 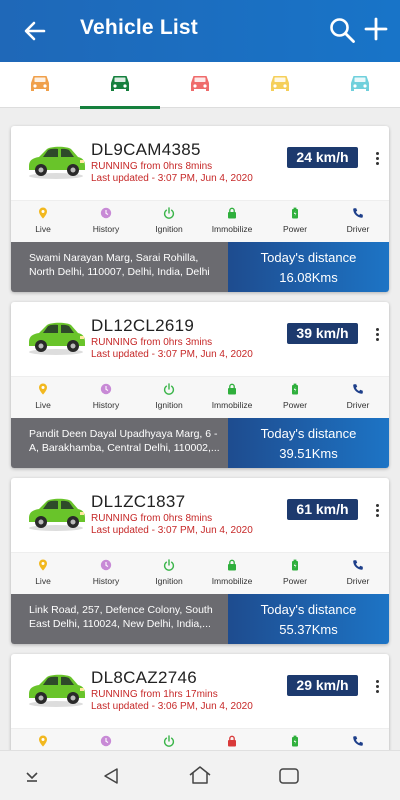 What do you see at coordinates (322, 509) in the screenshot?
I see `speed-badge: 61 km/h` at bounding box center [322, 509].